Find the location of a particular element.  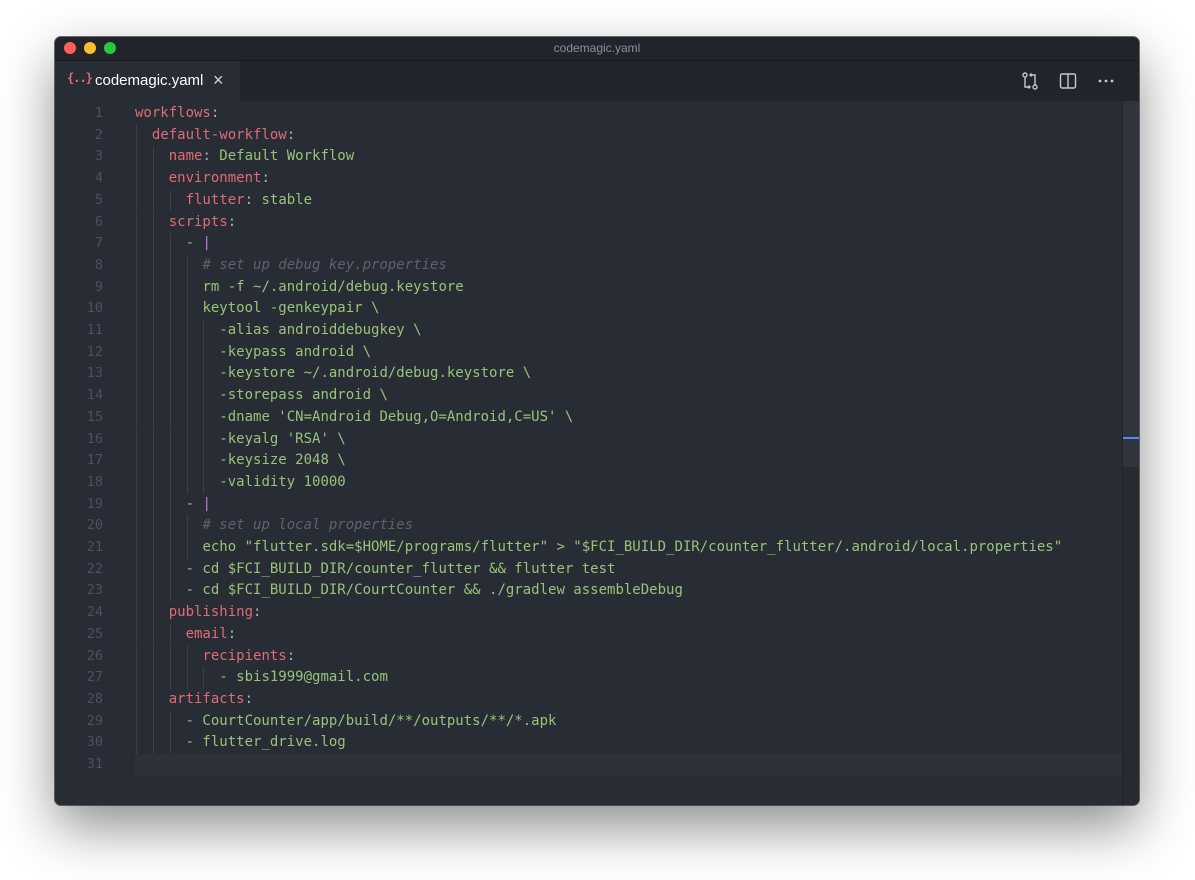

yaml-value: -keypass android \ is located at coordinates (295, 351).